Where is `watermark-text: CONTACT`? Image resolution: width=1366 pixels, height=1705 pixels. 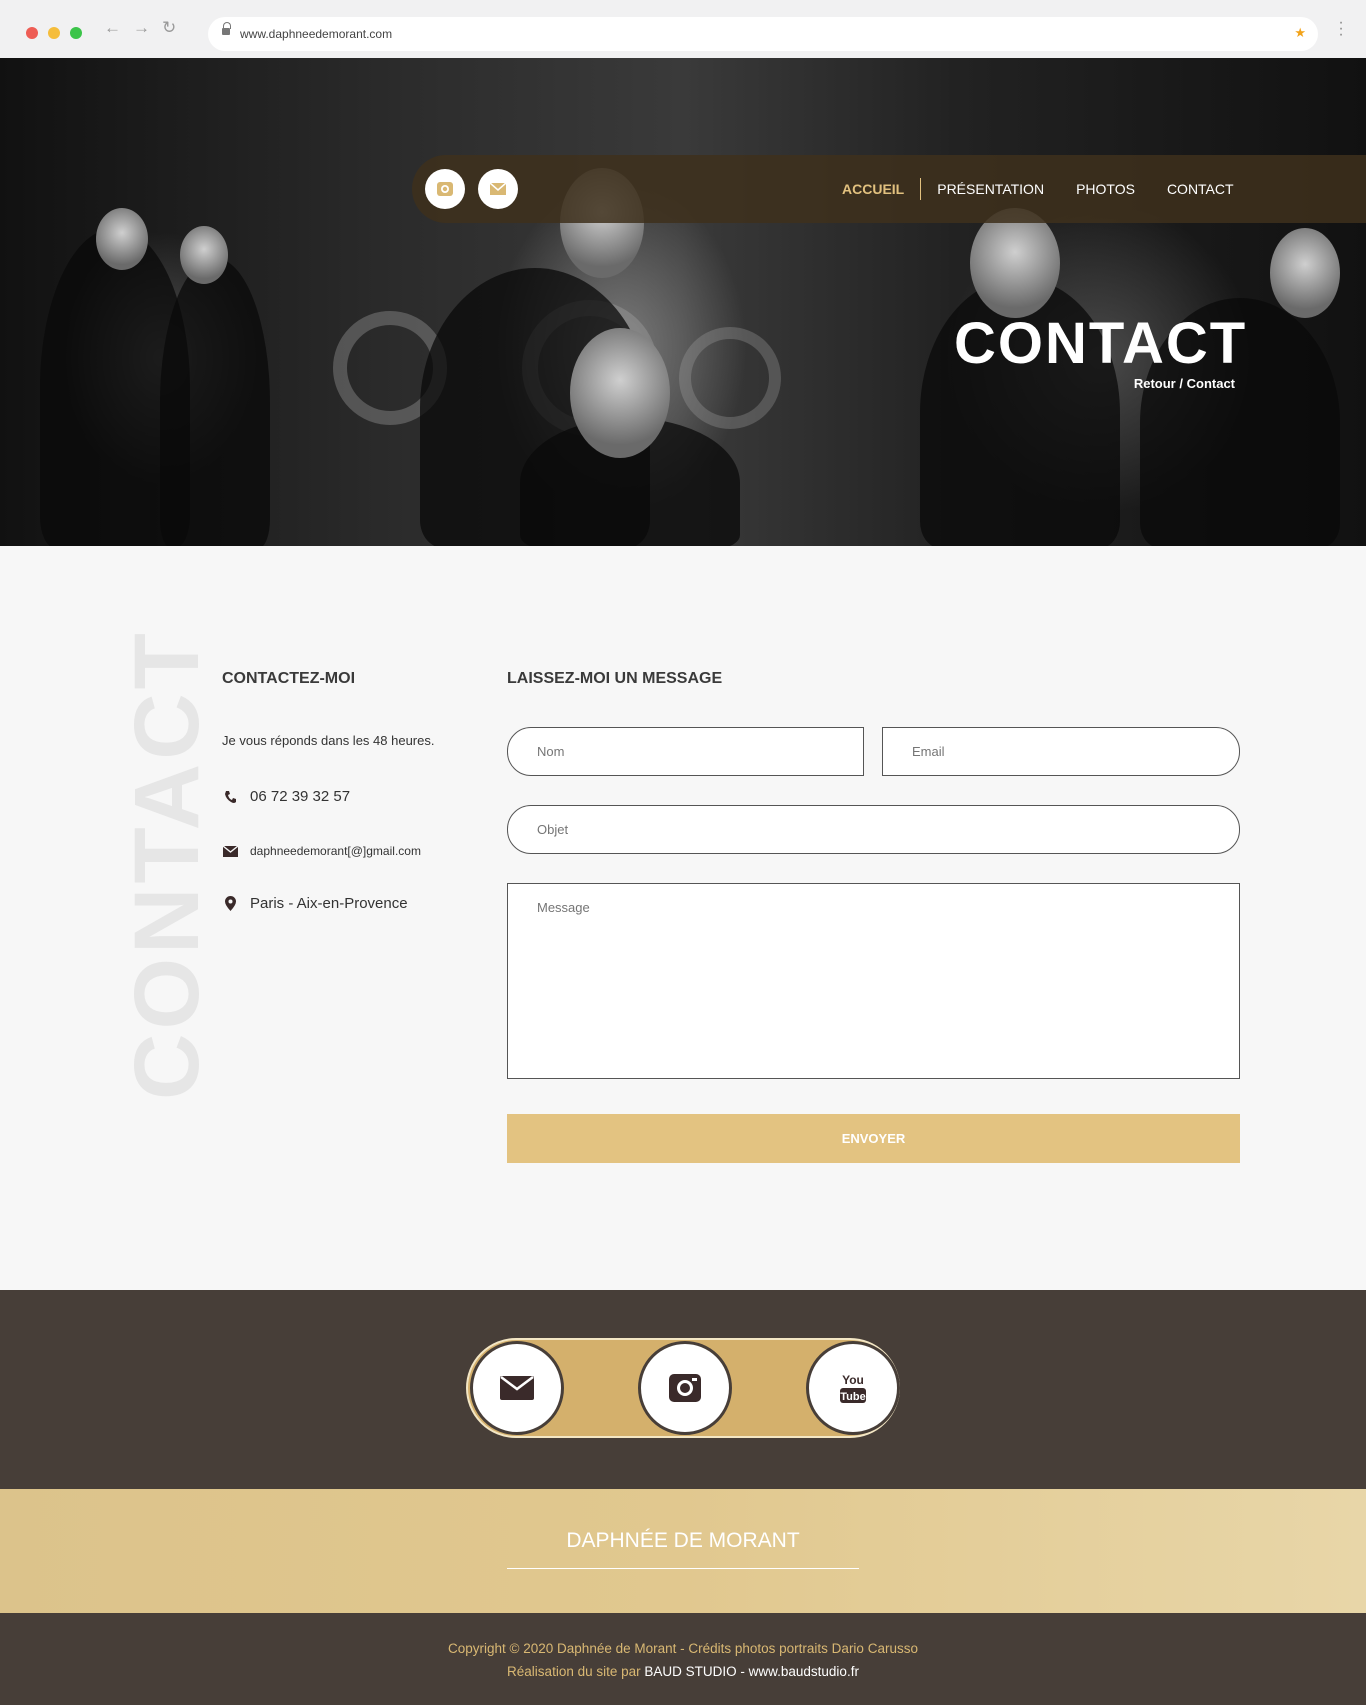
watermark-text: CONTACT is located at coordinates (167, 864).